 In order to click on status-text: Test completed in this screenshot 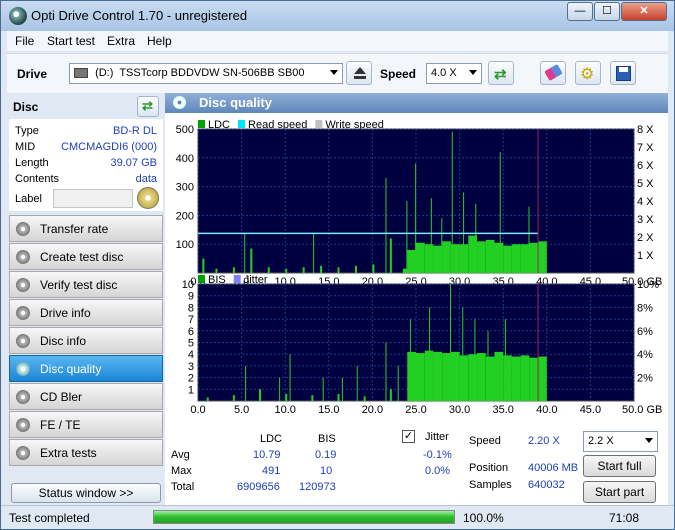, I will do `click(49, 518)`.